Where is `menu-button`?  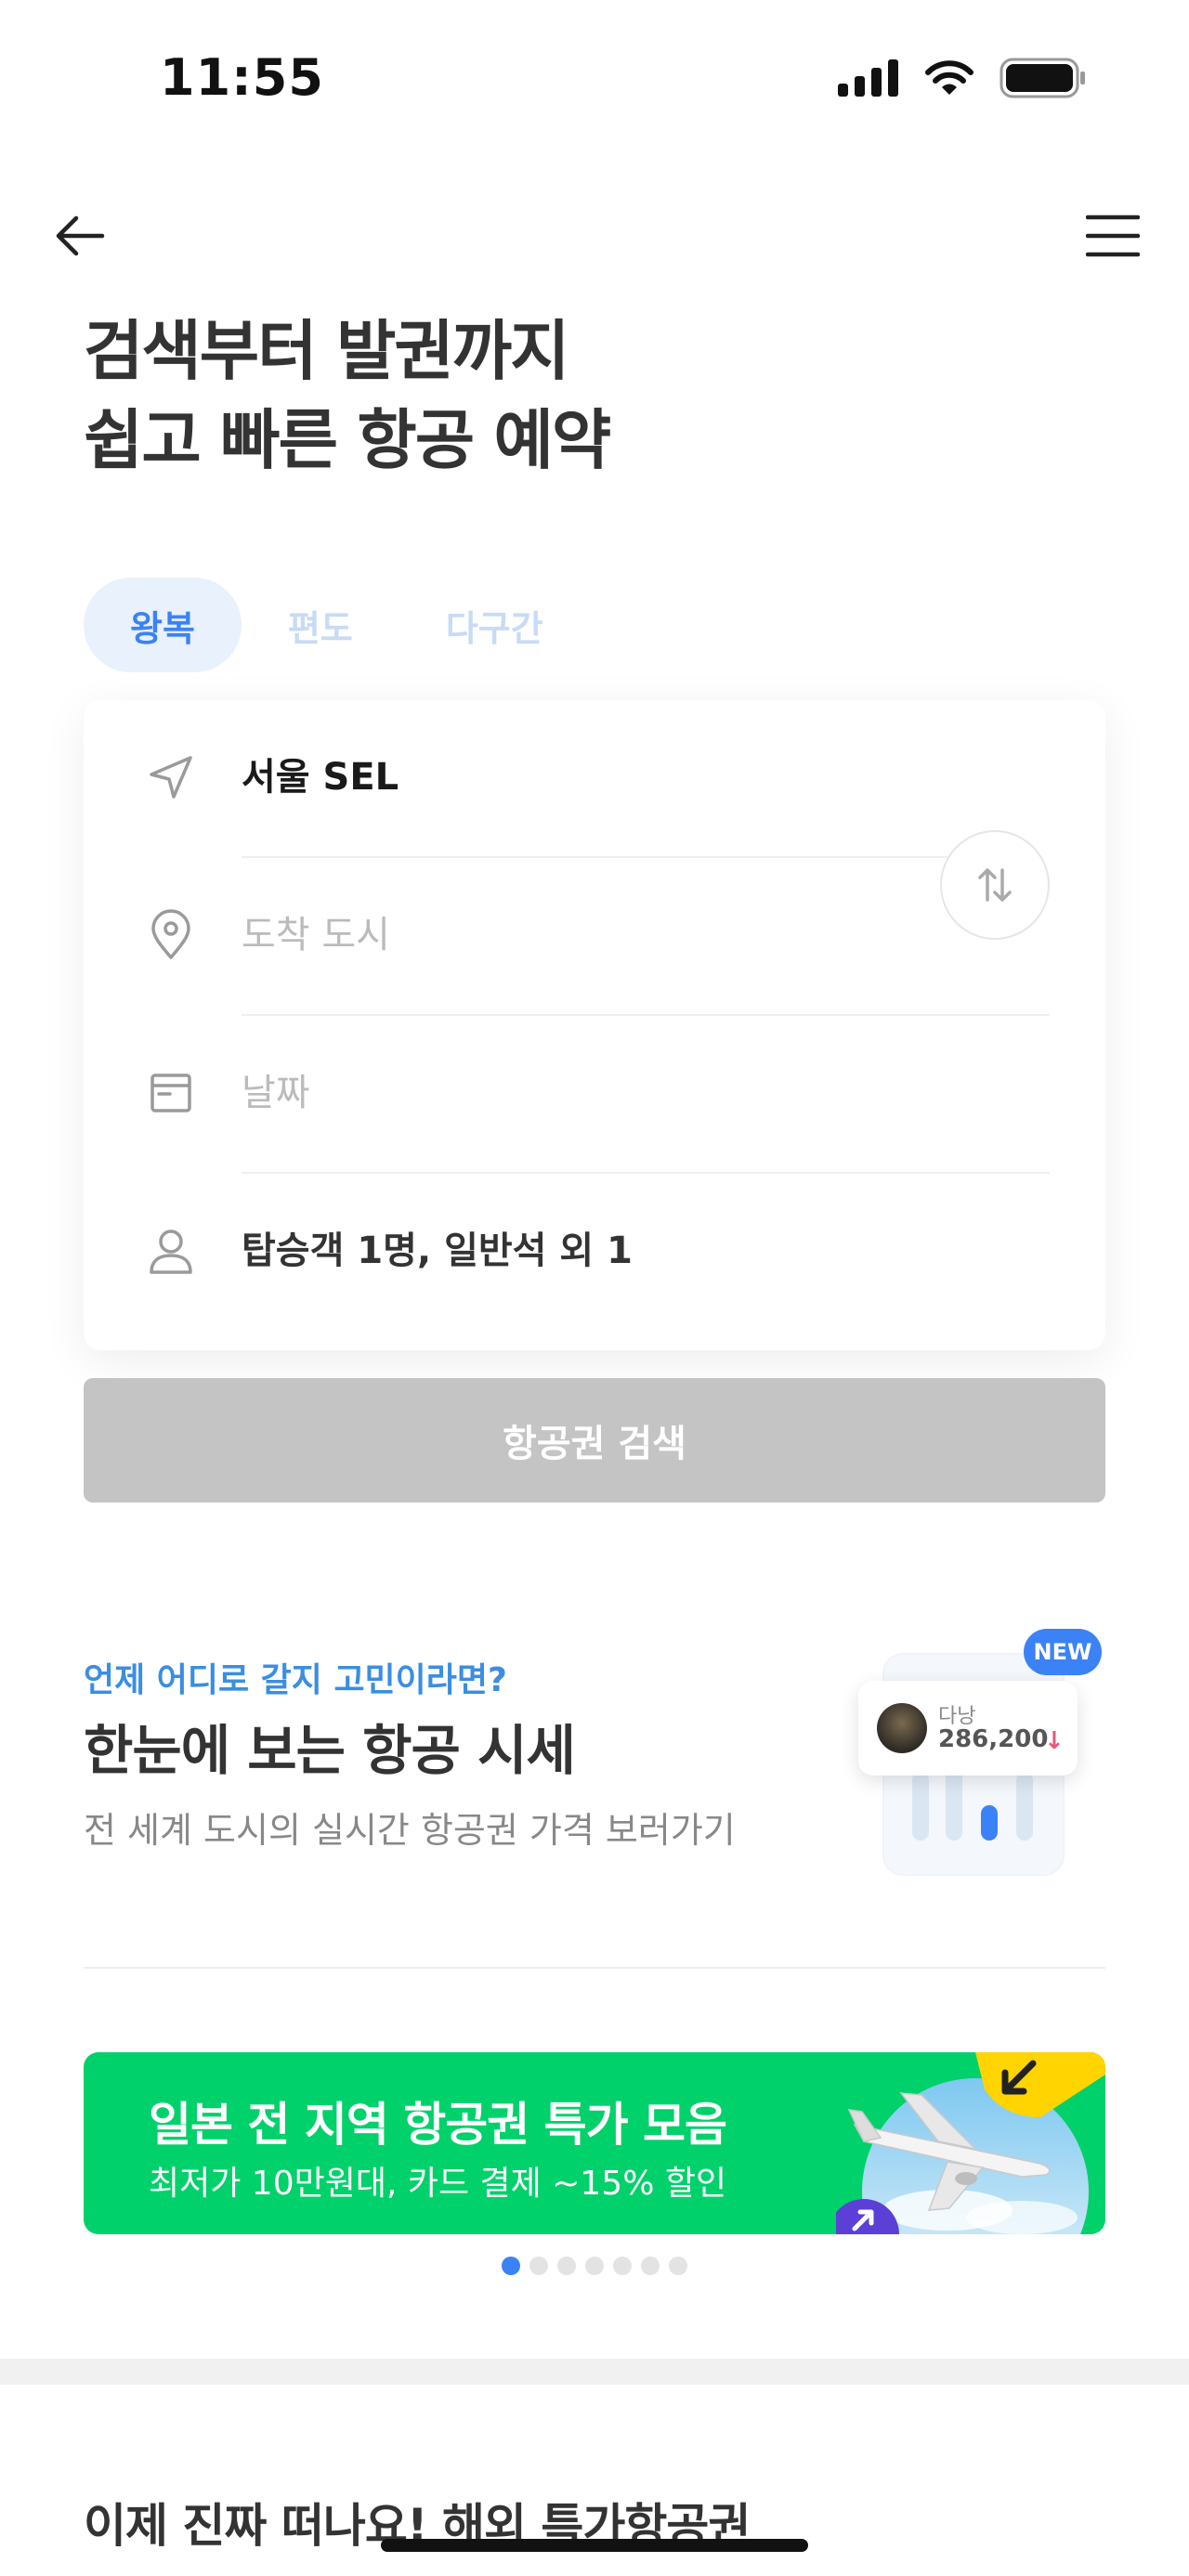
menu-button is located at coordinates (1113, 235).